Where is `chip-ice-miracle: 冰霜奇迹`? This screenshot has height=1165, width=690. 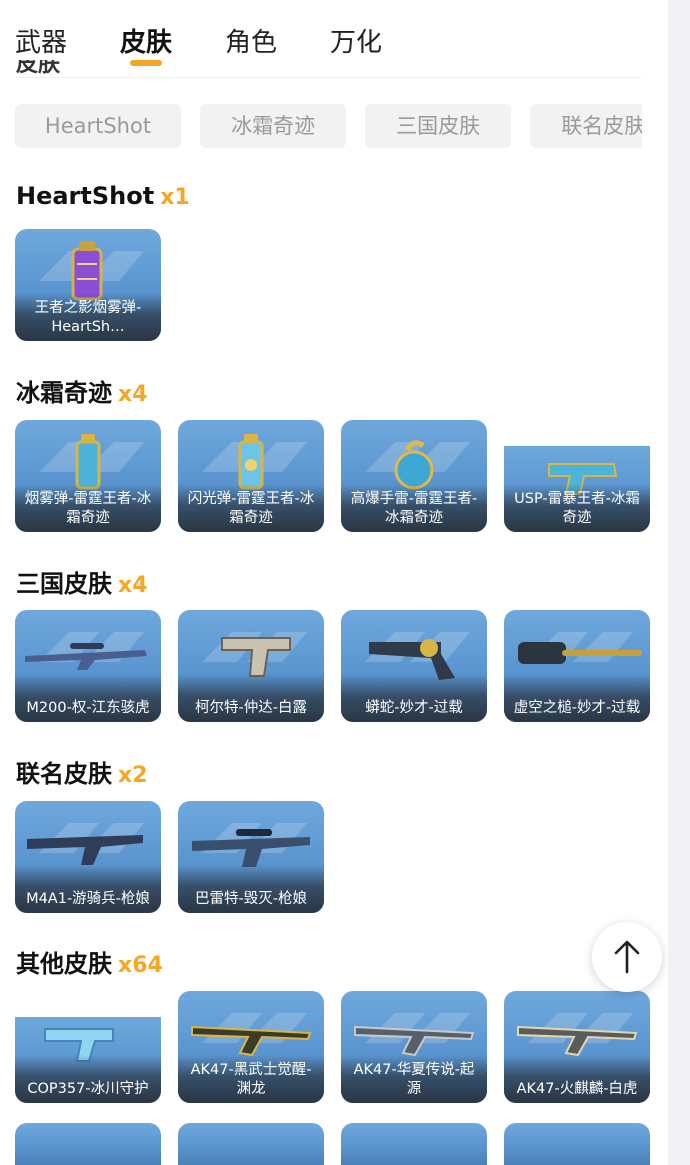
chip-ice-miracle: 冰霜奇迹 is located at coordinates (273, 126).